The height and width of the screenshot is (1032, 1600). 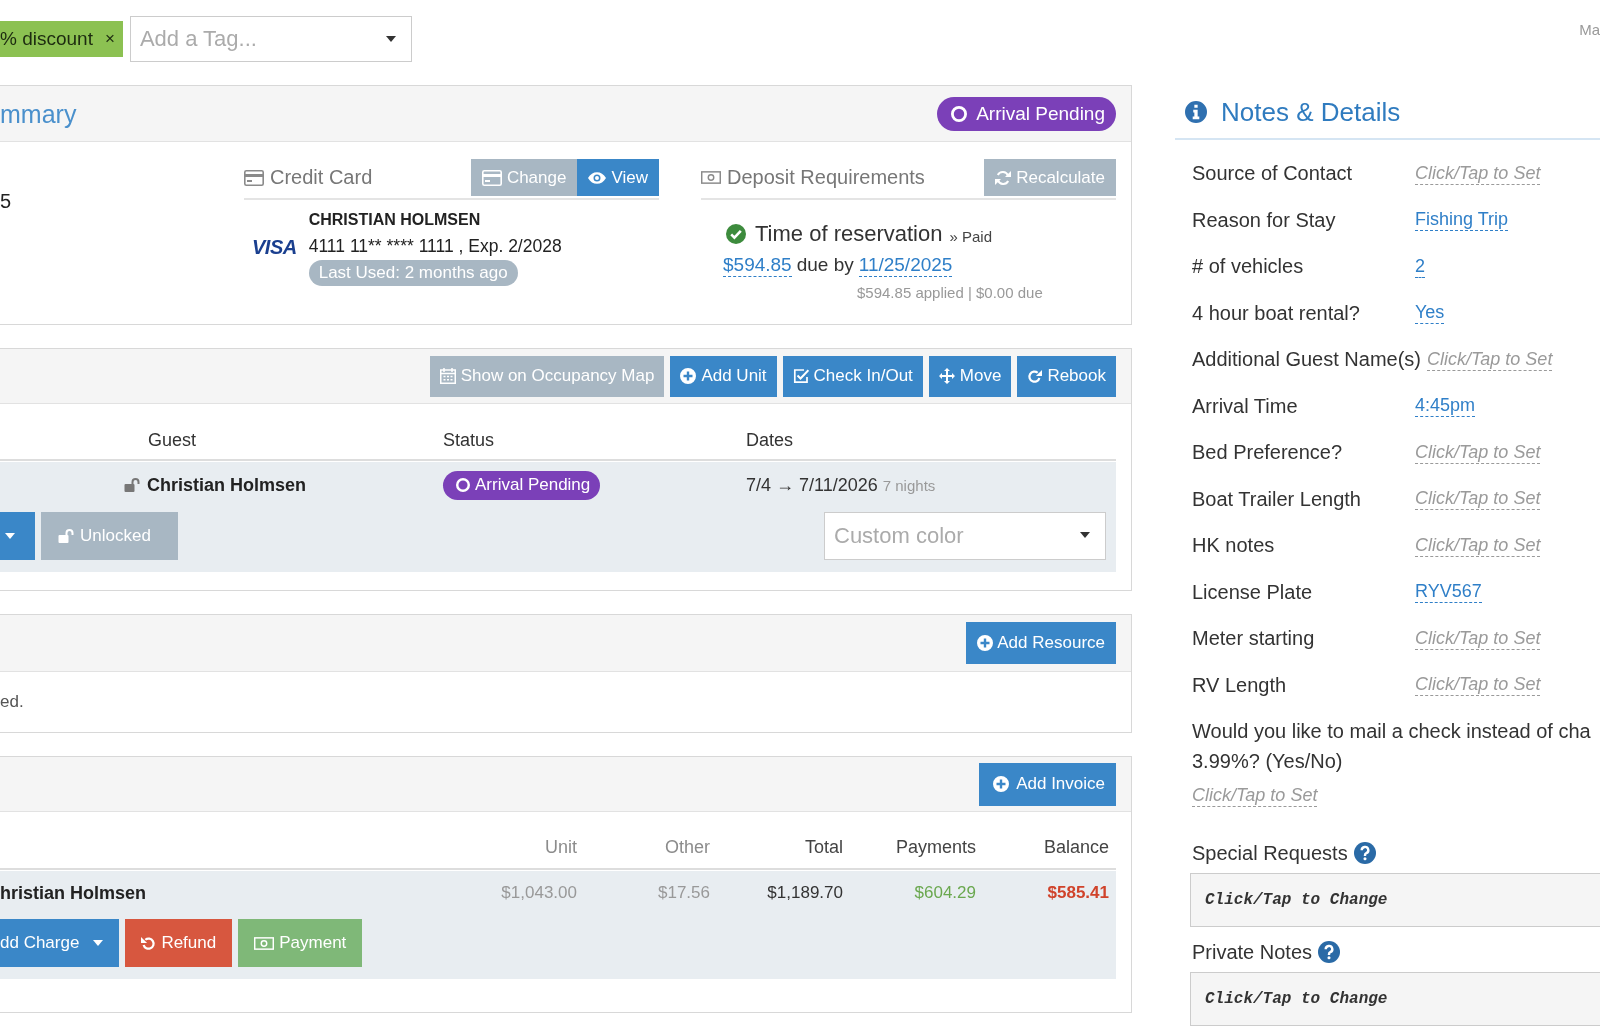 What do you see at coordinates (1270, 853) in the screenshot?
I see `field-label: Special Requests` at bounding box center [1270, 853].